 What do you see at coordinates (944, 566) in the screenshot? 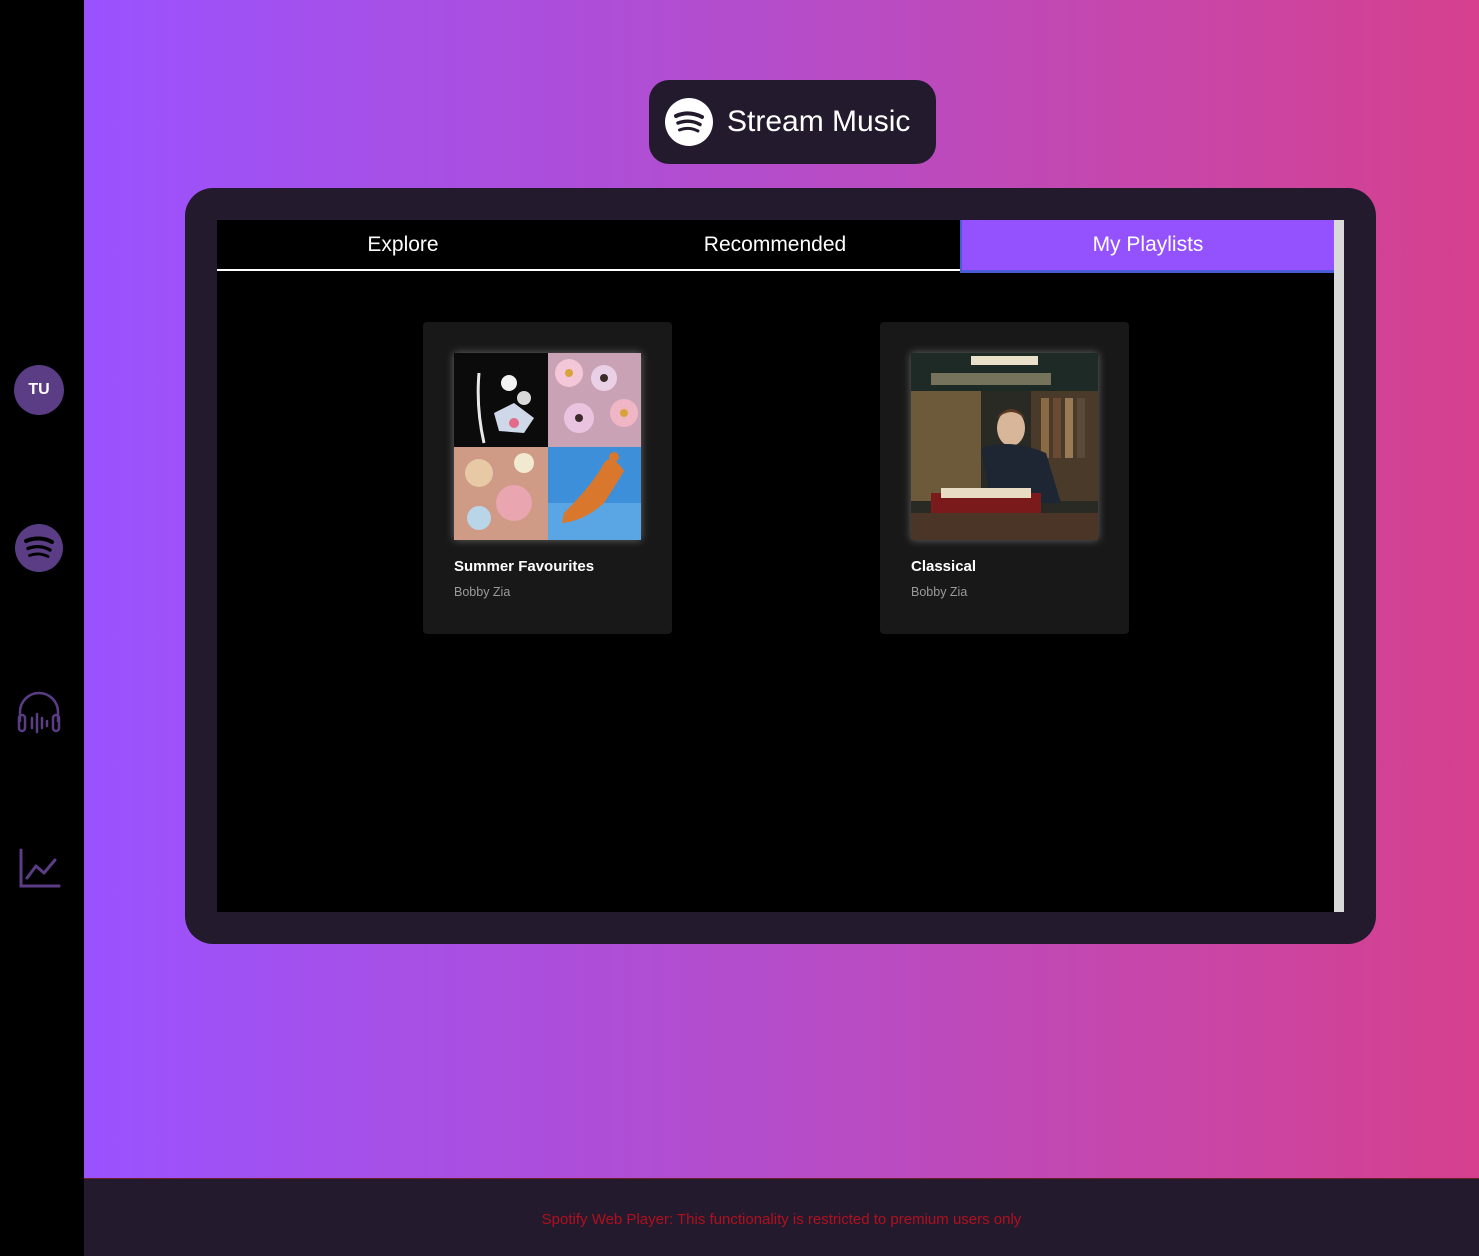
I see `playlist-title: Classical` at bounding box center [944, 566].